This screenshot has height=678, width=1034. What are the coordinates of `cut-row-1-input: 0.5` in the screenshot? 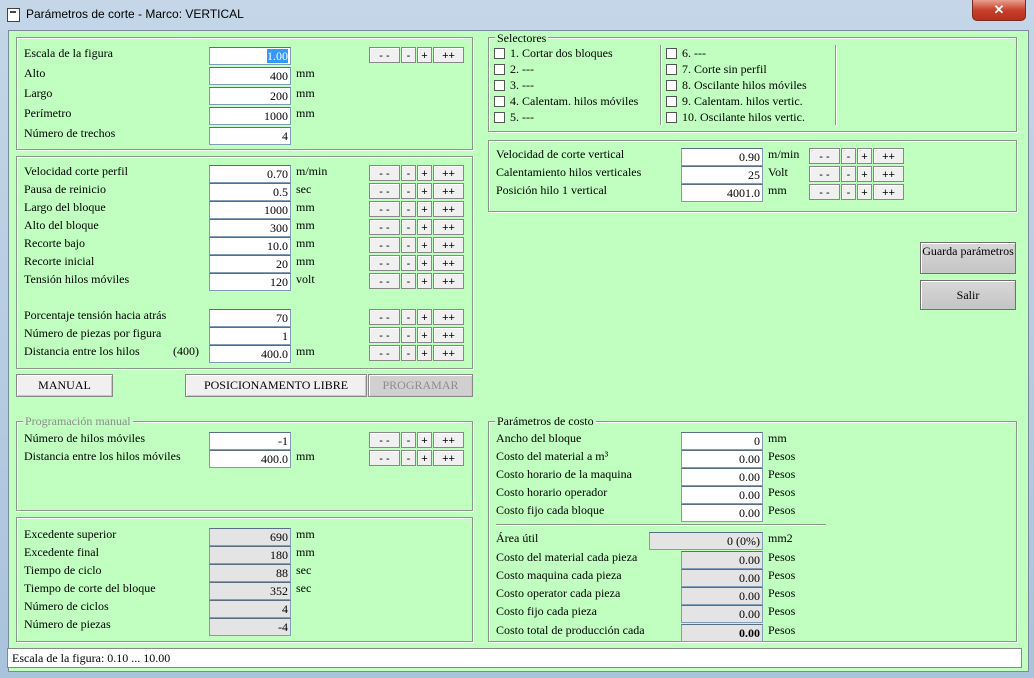 It's located at (250, 192).